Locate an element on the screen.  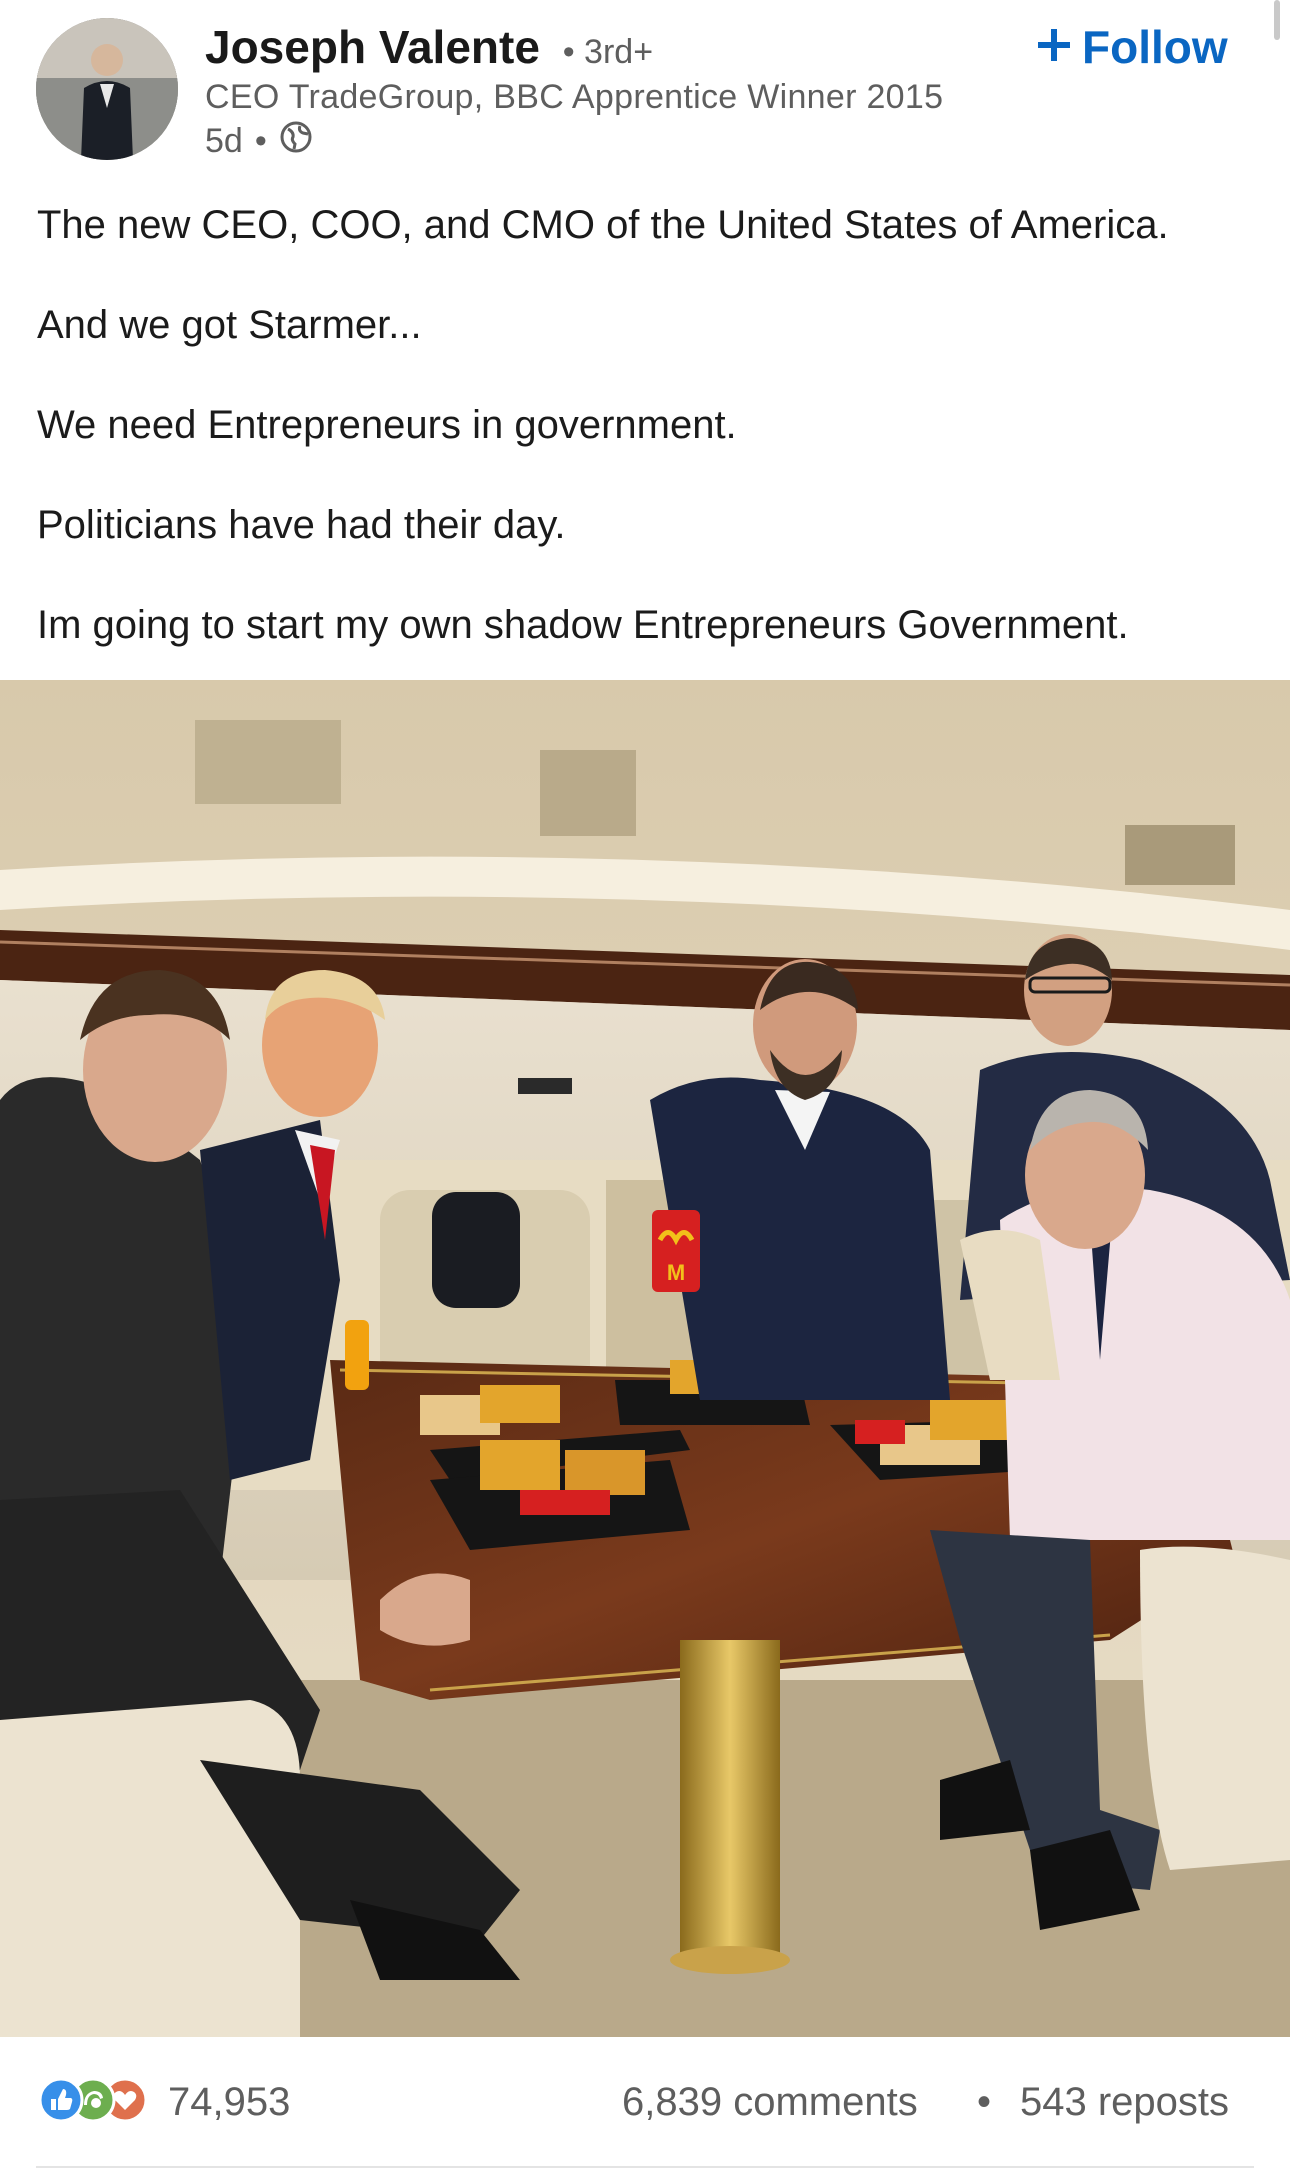
author-avatar is located at coordinates (107, 89).